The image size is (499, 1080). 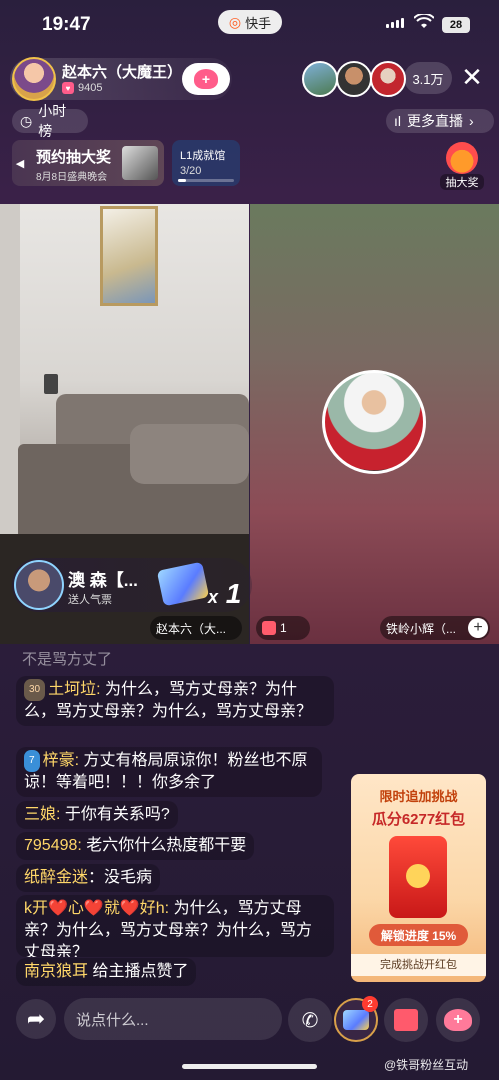 I want to click on combo-x: x, so click(x=213, y=597).